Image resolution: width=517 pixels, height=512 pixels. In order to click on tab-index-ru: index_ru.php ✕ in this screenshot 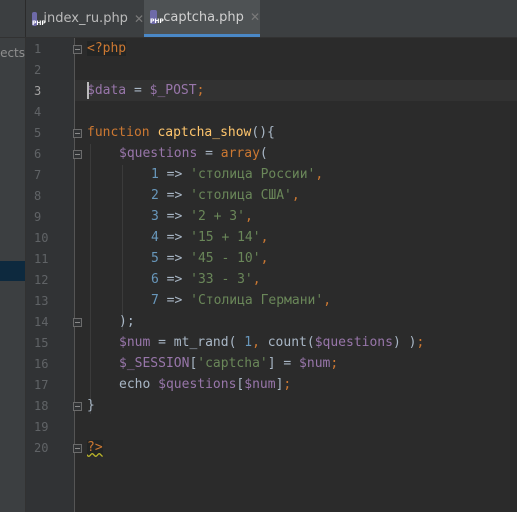, I will do `click(85, 18)`.